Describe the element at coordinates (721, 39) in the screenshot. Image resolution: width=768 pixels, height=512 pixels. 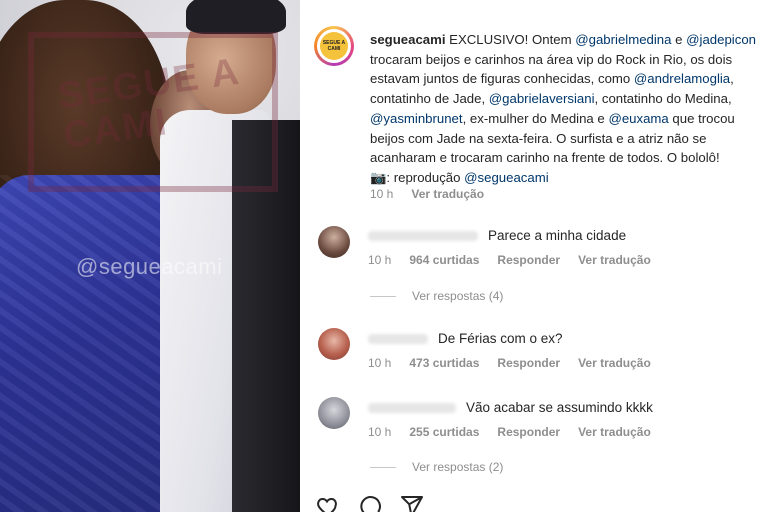
I see `mention-link: @jadepicon` at that location.